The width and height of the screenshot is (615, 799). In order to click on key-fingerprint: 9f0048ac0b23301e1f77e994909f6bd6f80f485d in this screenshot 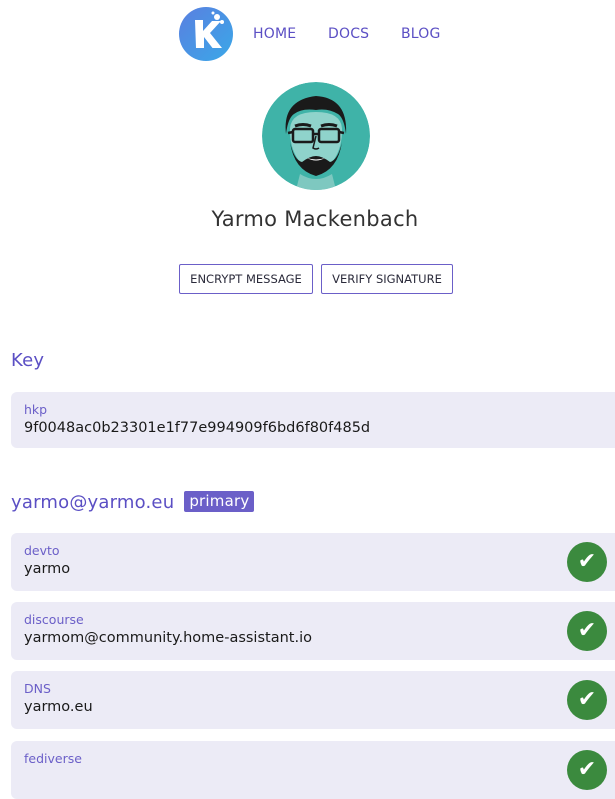, I will do `click(197, 428)`.